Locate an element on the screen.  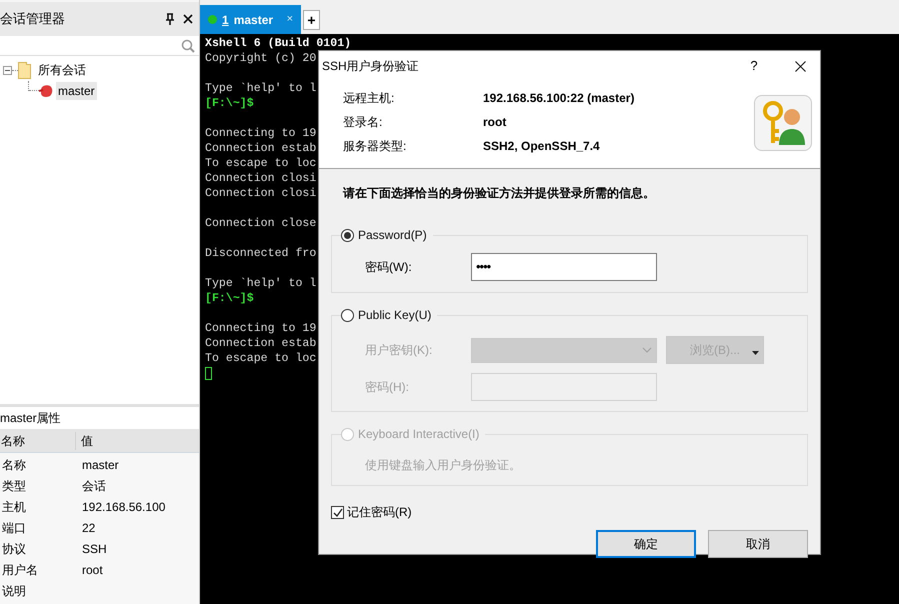
tab-label: master is located at coordinates (254, 20).